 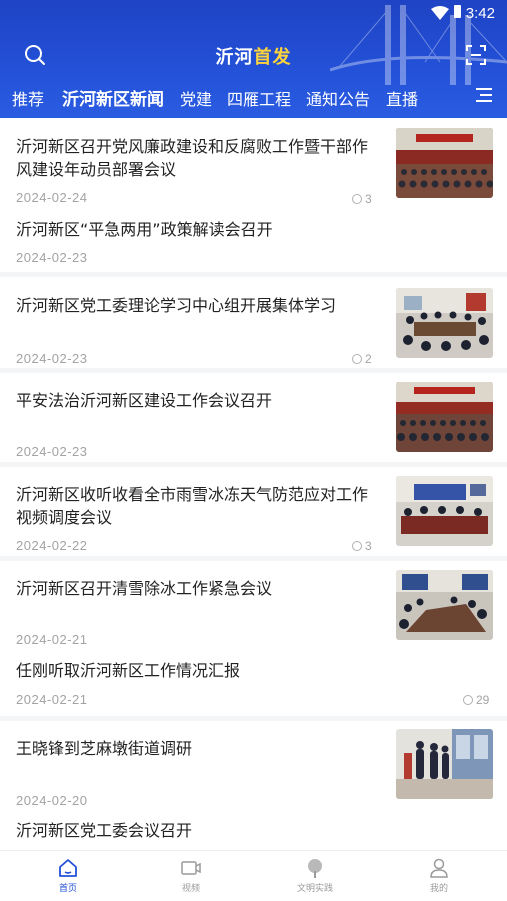 What do you see at coordinates (476, 700) in the screenshot?
I see `view-count: 29` at bounding box center [476, 700].